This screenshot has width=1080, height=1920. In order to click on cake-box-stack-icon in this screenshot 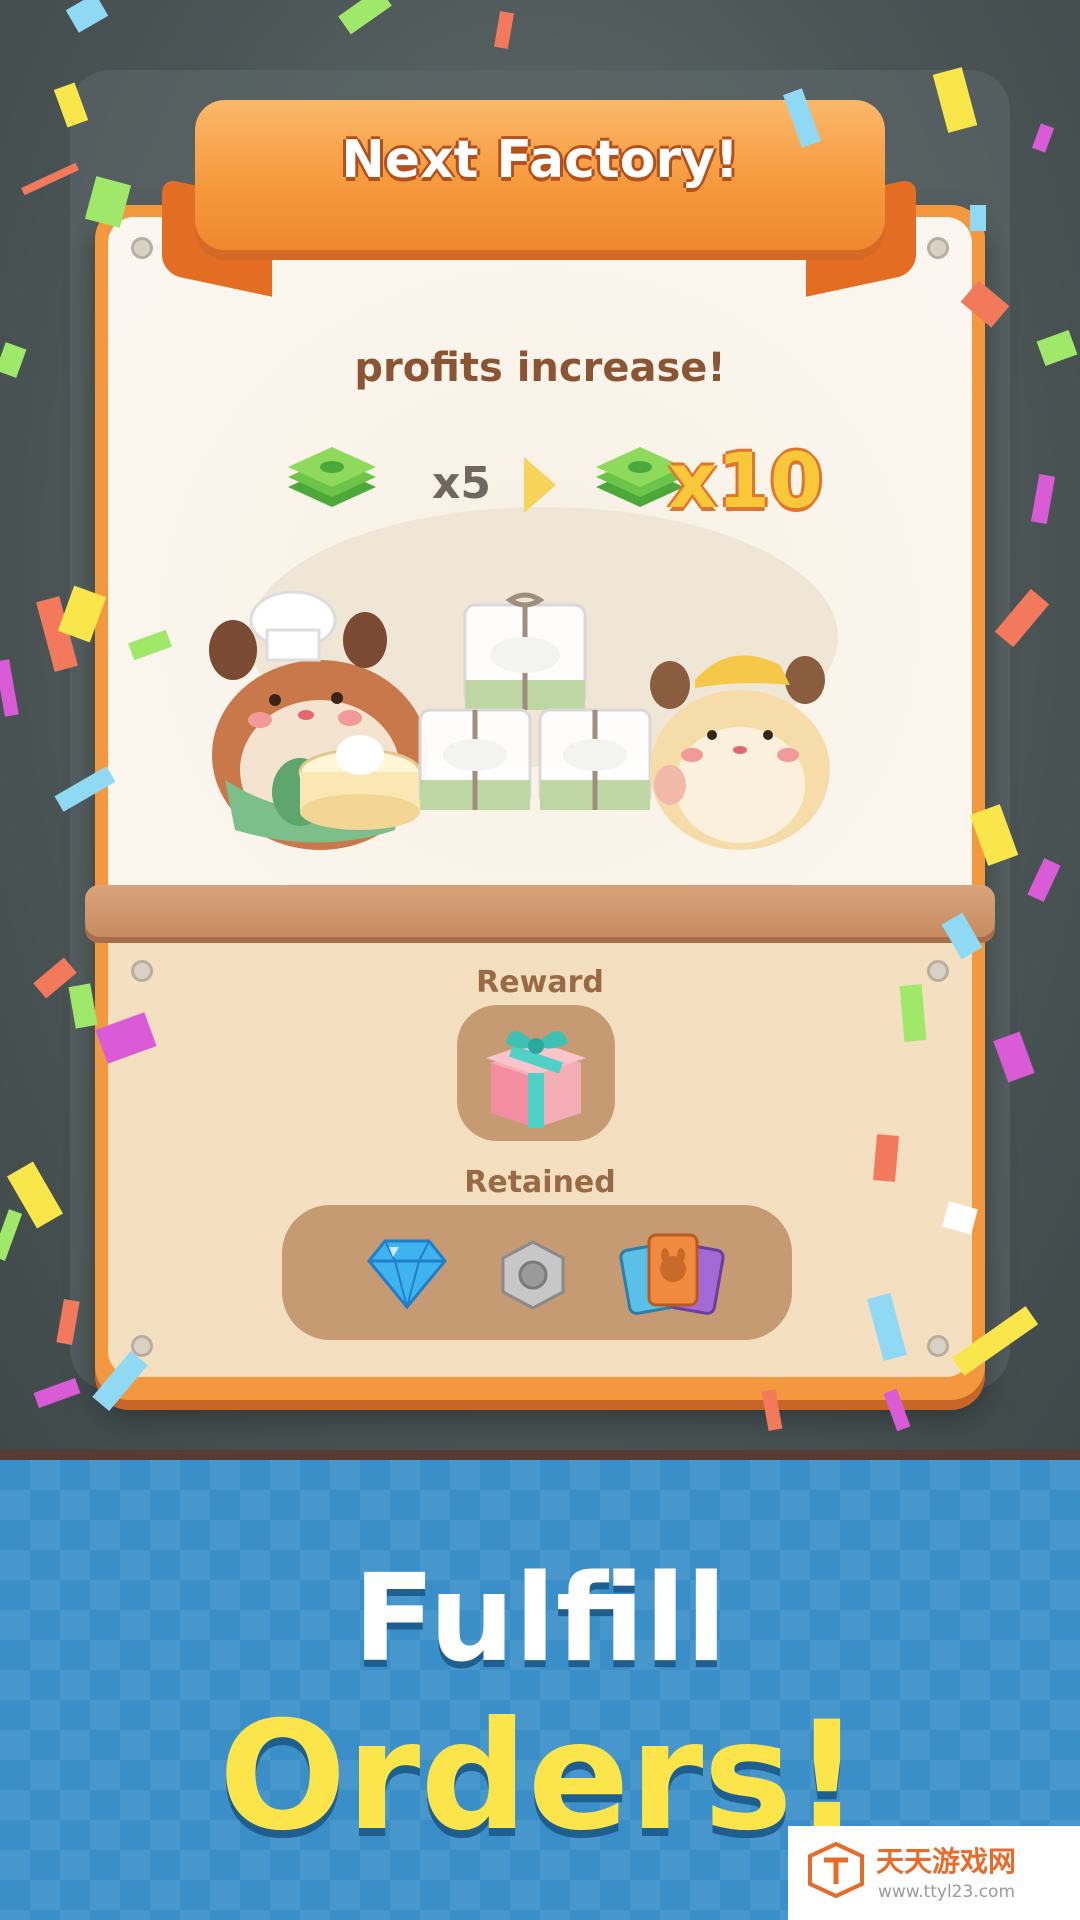, I will do `click(535, 701)`.